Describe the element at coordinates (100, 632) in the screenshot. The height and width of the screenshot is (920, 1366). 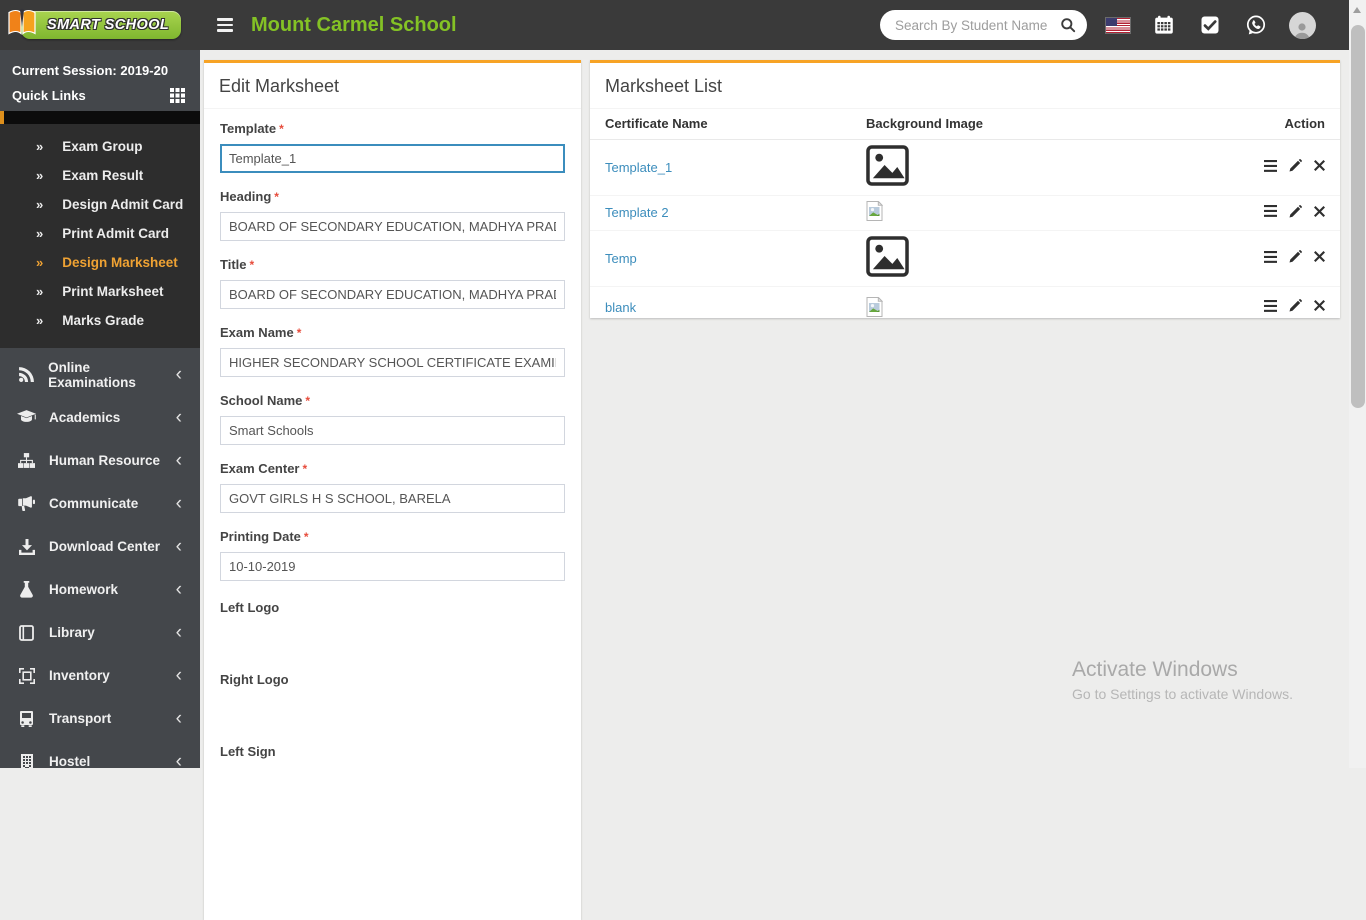
I see `sidebar-item-library: Library ‹` at that location.